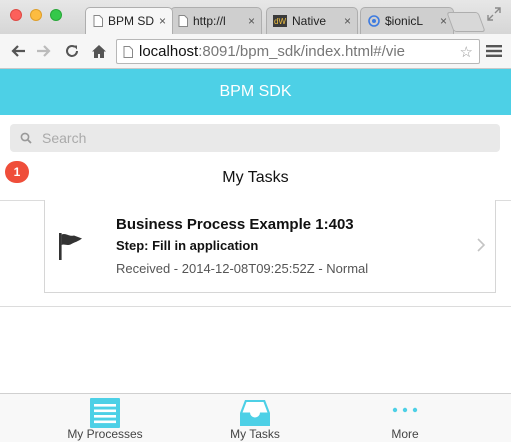 This screenshot has height=443, width=511. I want to click on forward-arrow-icon, so click(44, 51).